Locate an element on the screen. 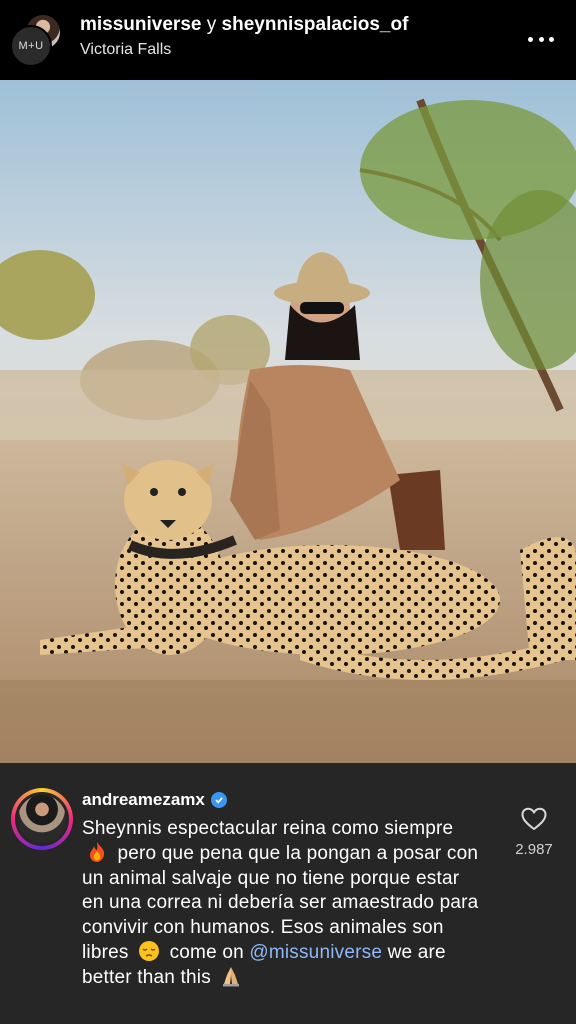 The width and height of the screenshot is (576, 1024). collab-avatars: M+U is located at coordinates (36, 40).